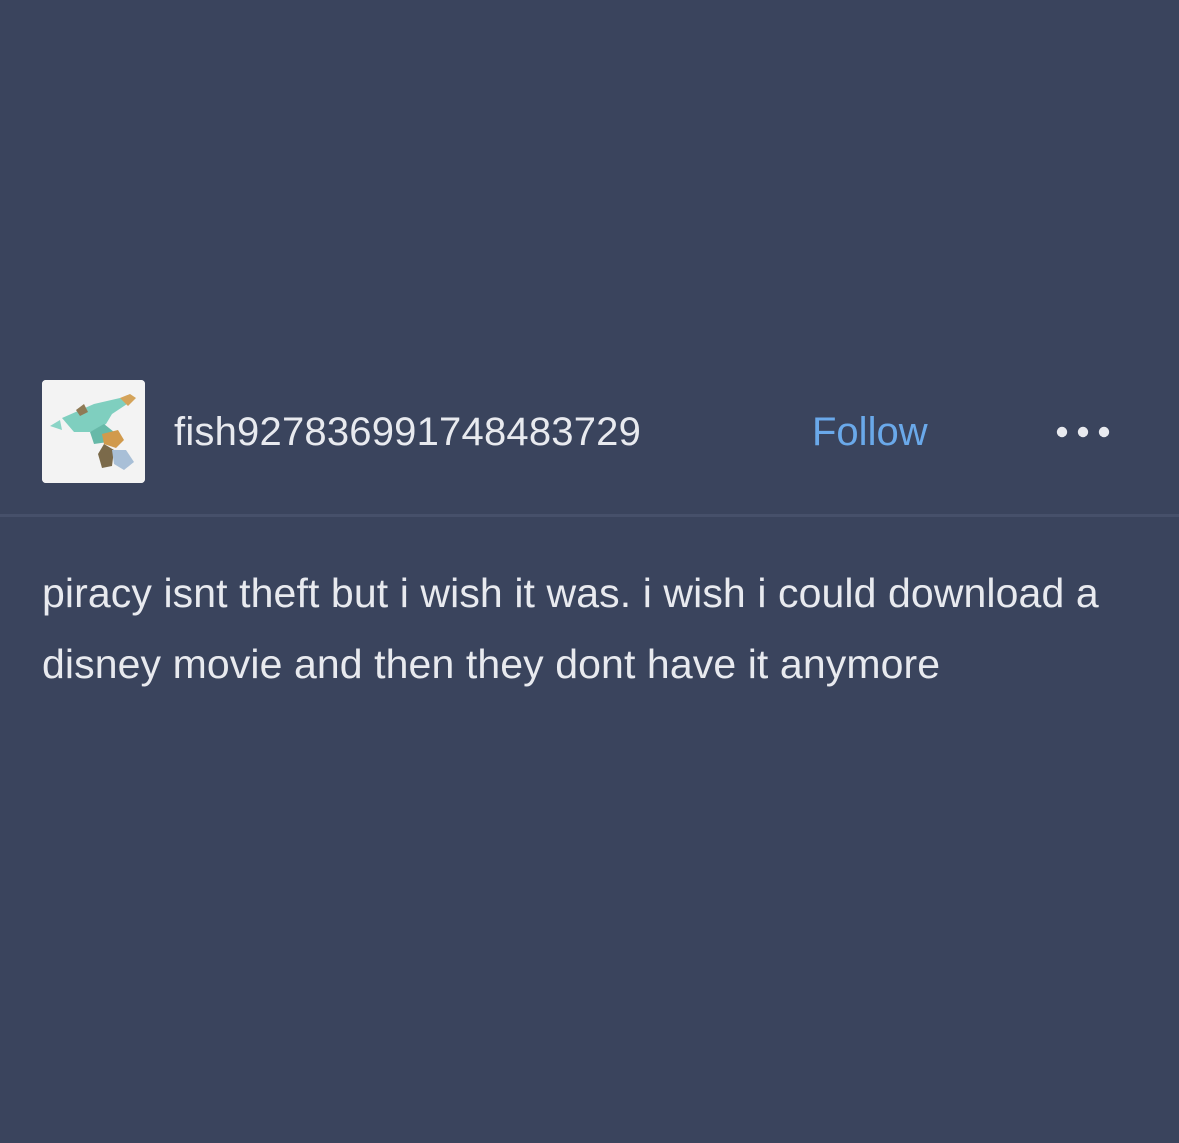 This screenshot has width=1179, height=1143. I want to click on more-horizontal-icon, so click(1083, 432).